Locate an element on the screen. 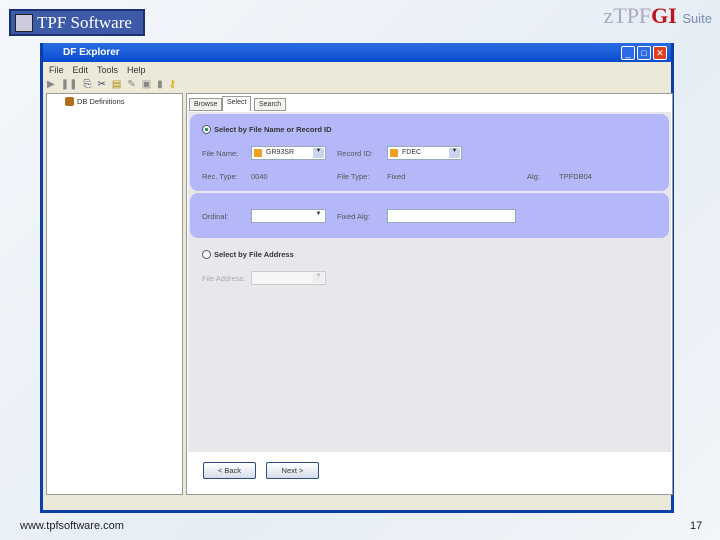 The width and height of the screenshot is (720, 540). menu-help: Help is located at coordinates (136, 70).